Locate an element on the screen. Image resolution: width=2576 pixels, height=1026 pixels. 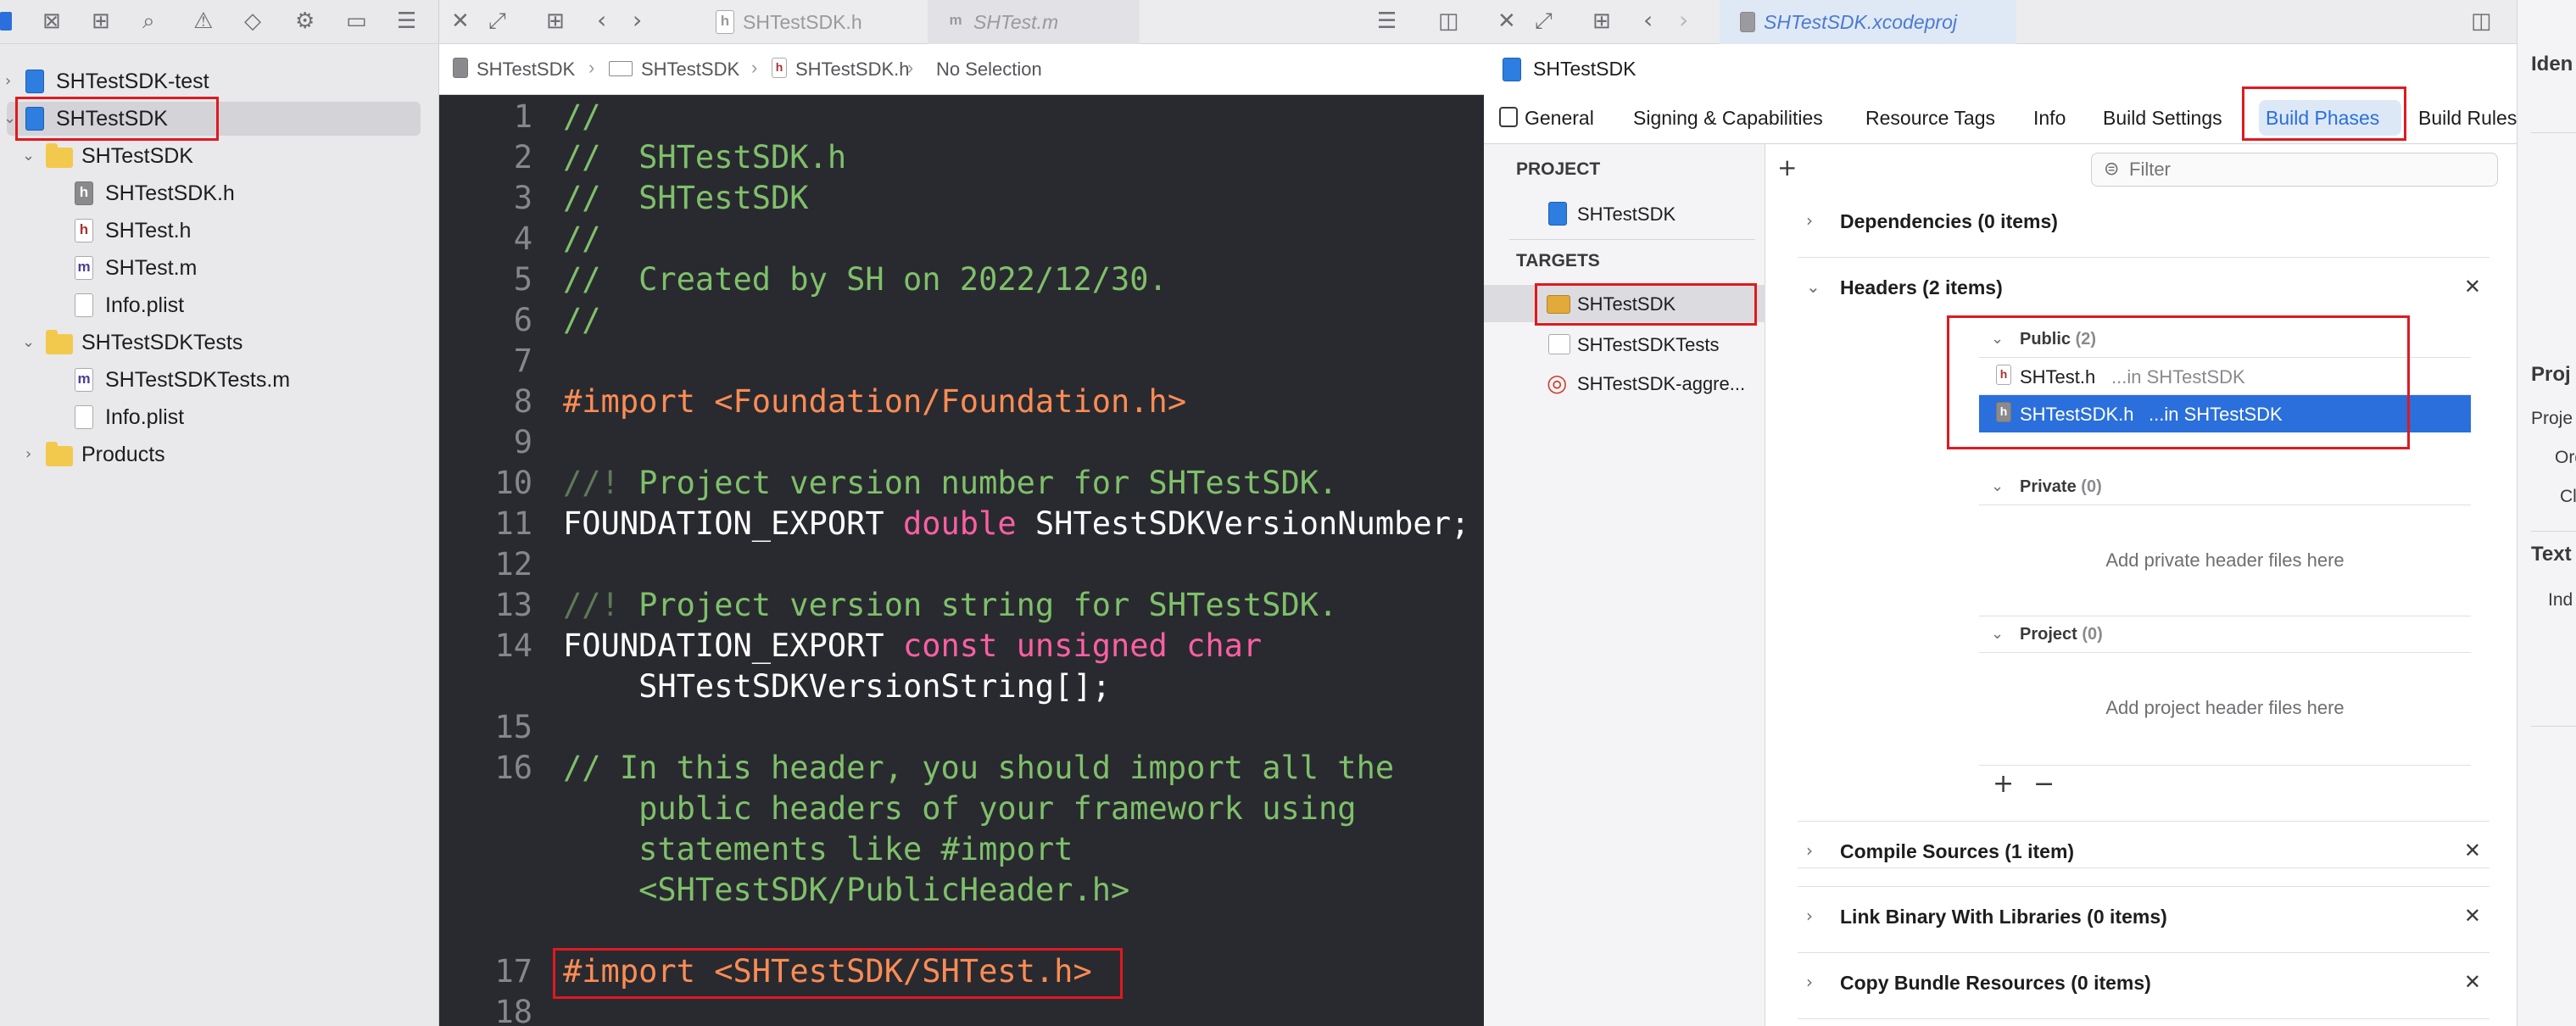
line-number: 14 is located at coordinates (513, 646).